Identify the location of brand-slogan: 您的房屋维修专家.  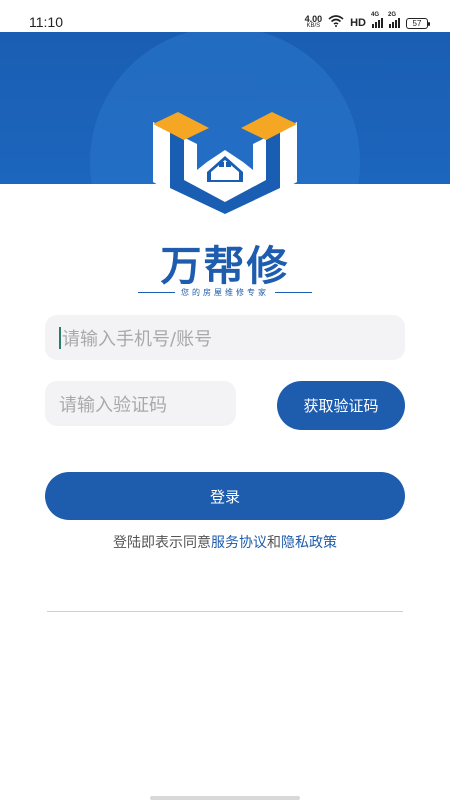
(225, 292).